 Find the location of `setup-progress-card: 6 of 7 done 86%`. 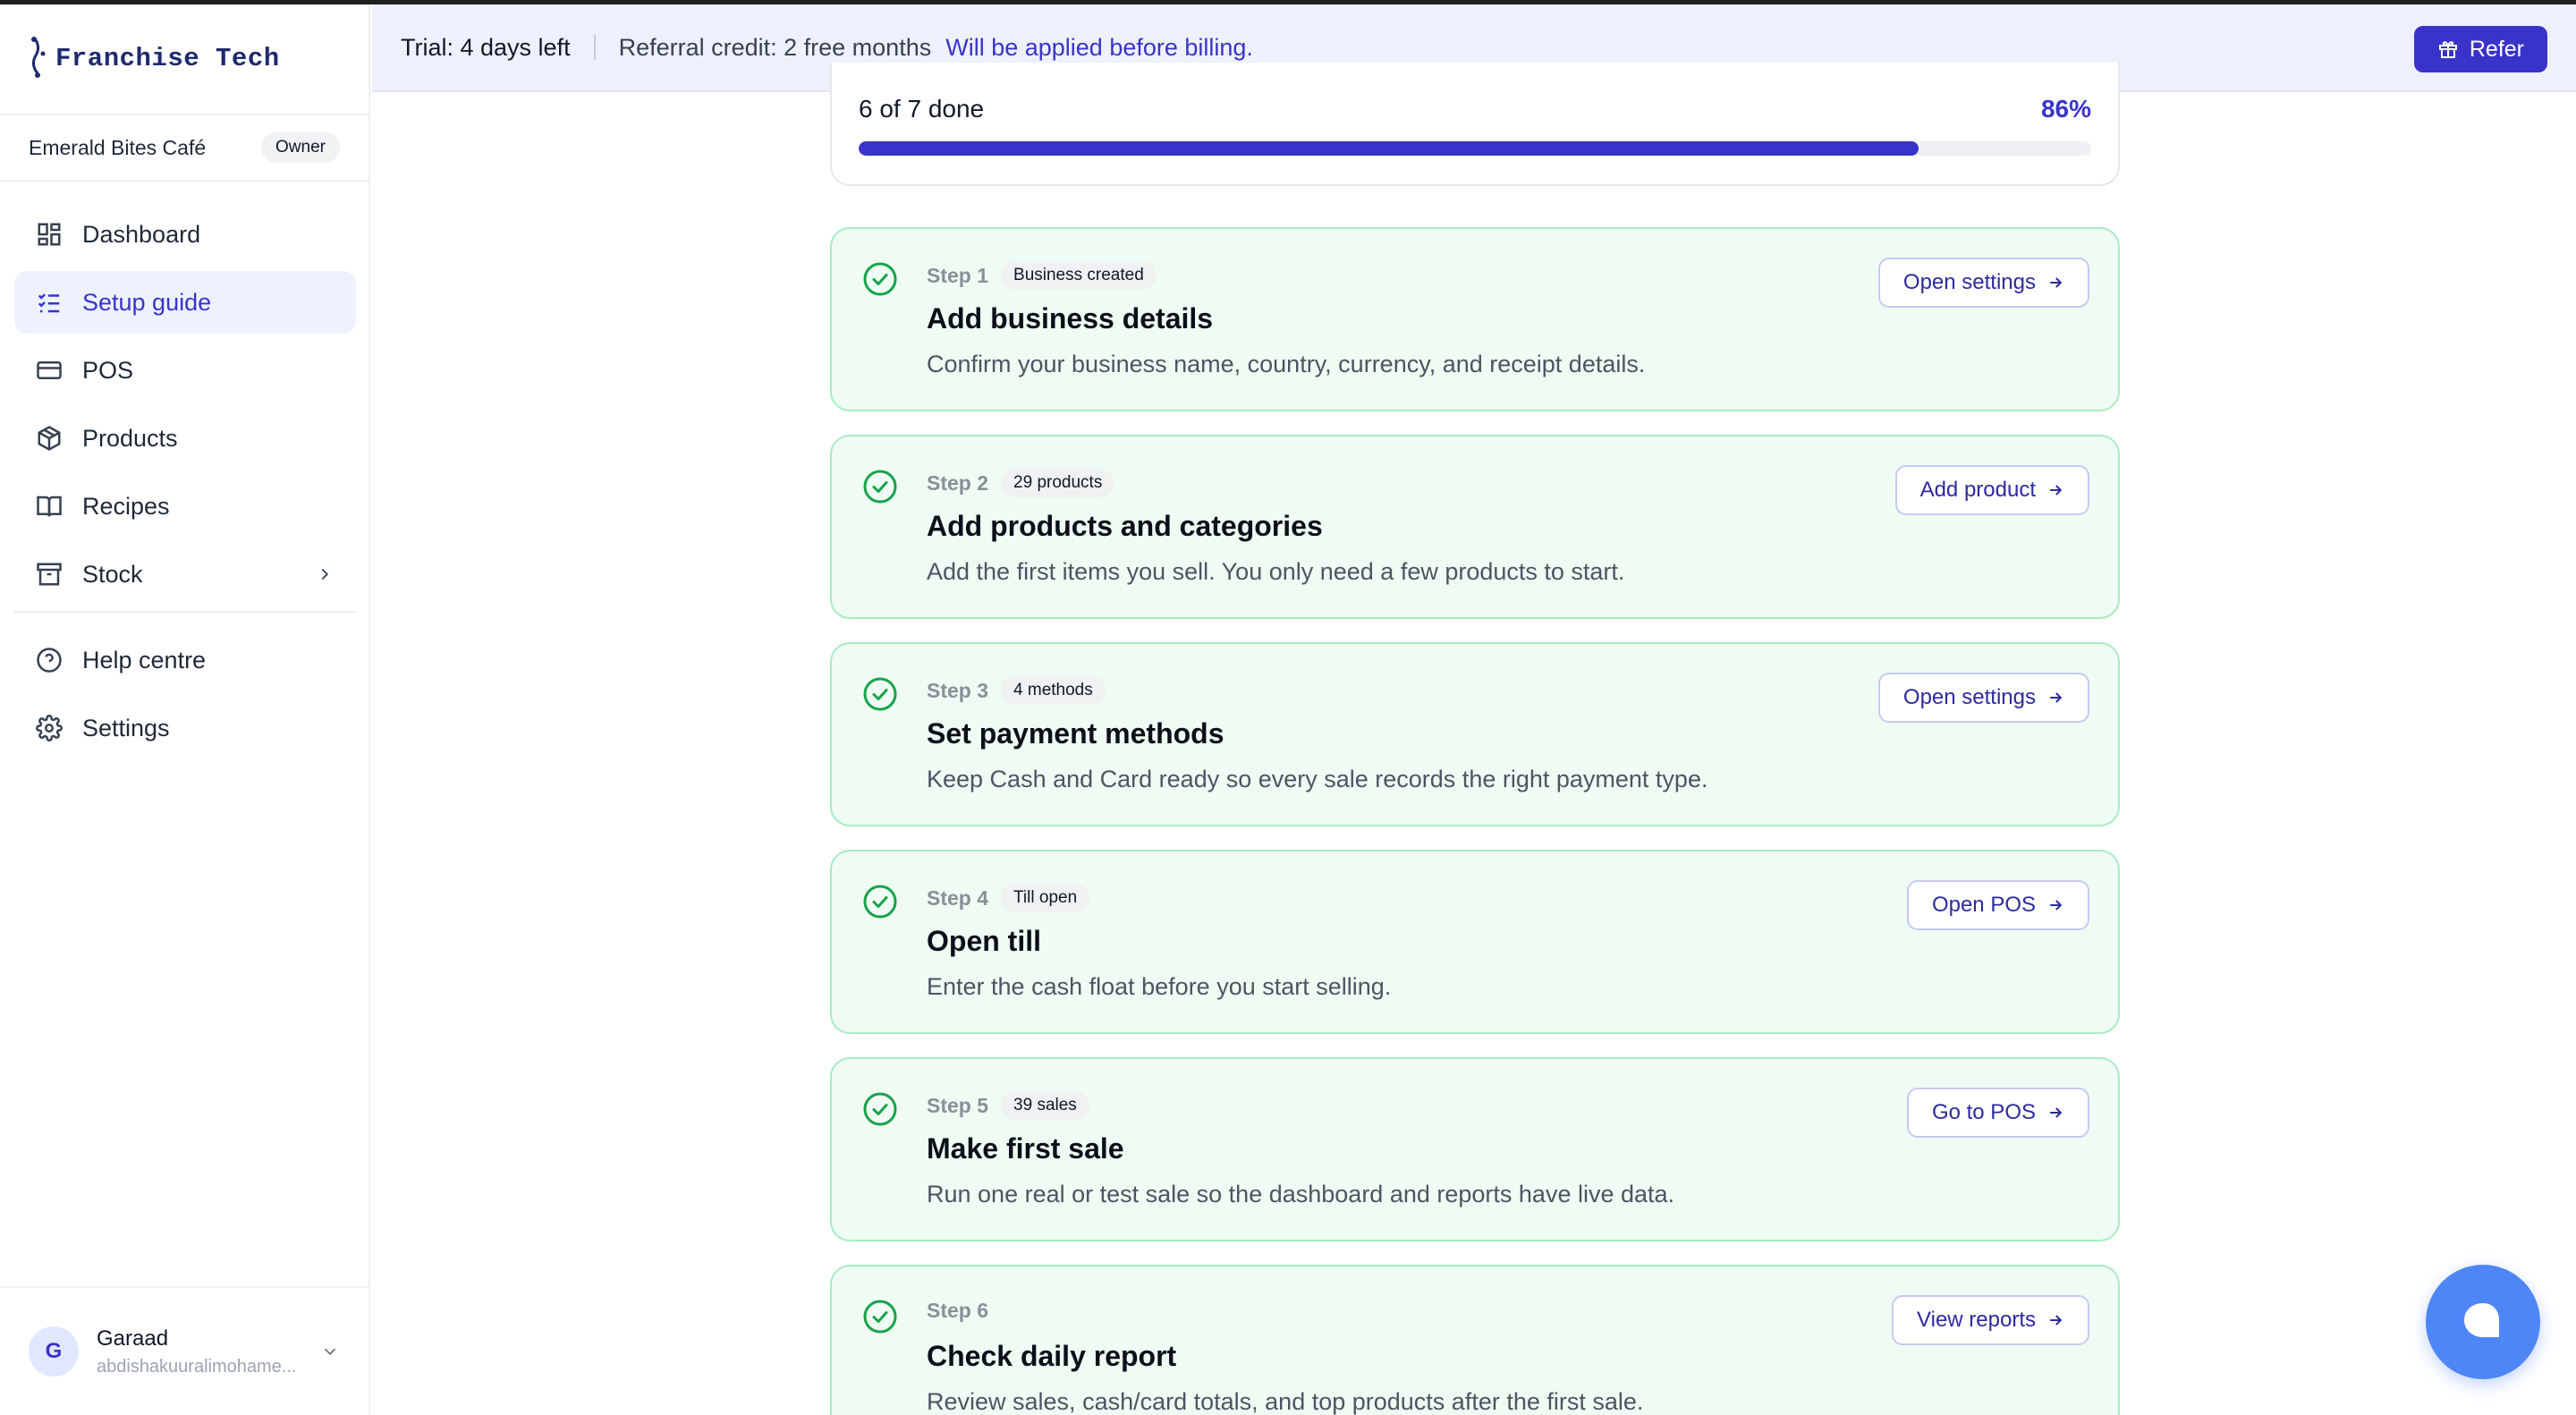

setup-progress-card: 6 of 7 done 86% is located at coordinates (1475, 124).